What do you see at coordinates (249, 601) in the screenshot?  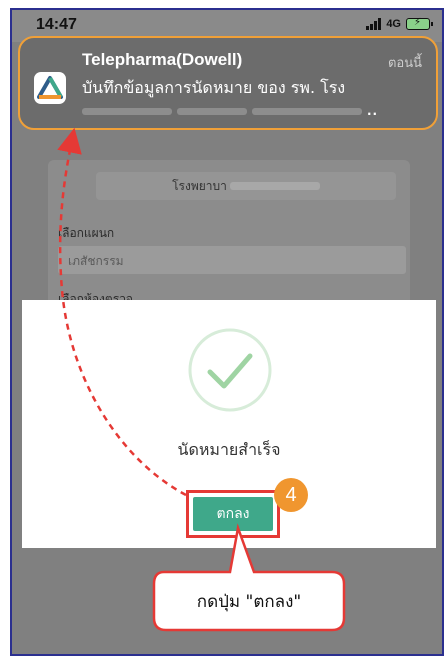 I see `callout-text: กดปุ่ม "ตกลง"` at bounding box center [249, 601].